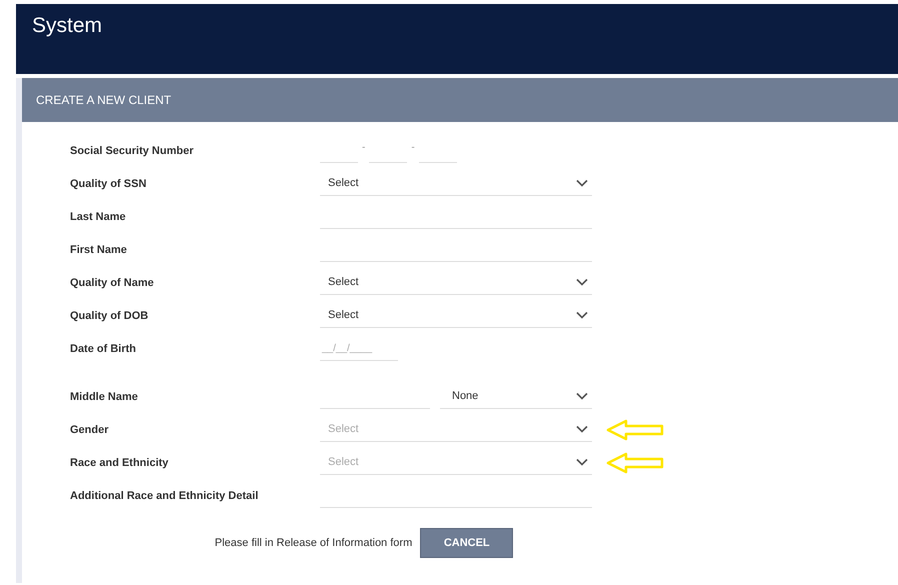  Describe the element at coordinates (516, 396) in the screenshot. I see `select-field: None` at that location.